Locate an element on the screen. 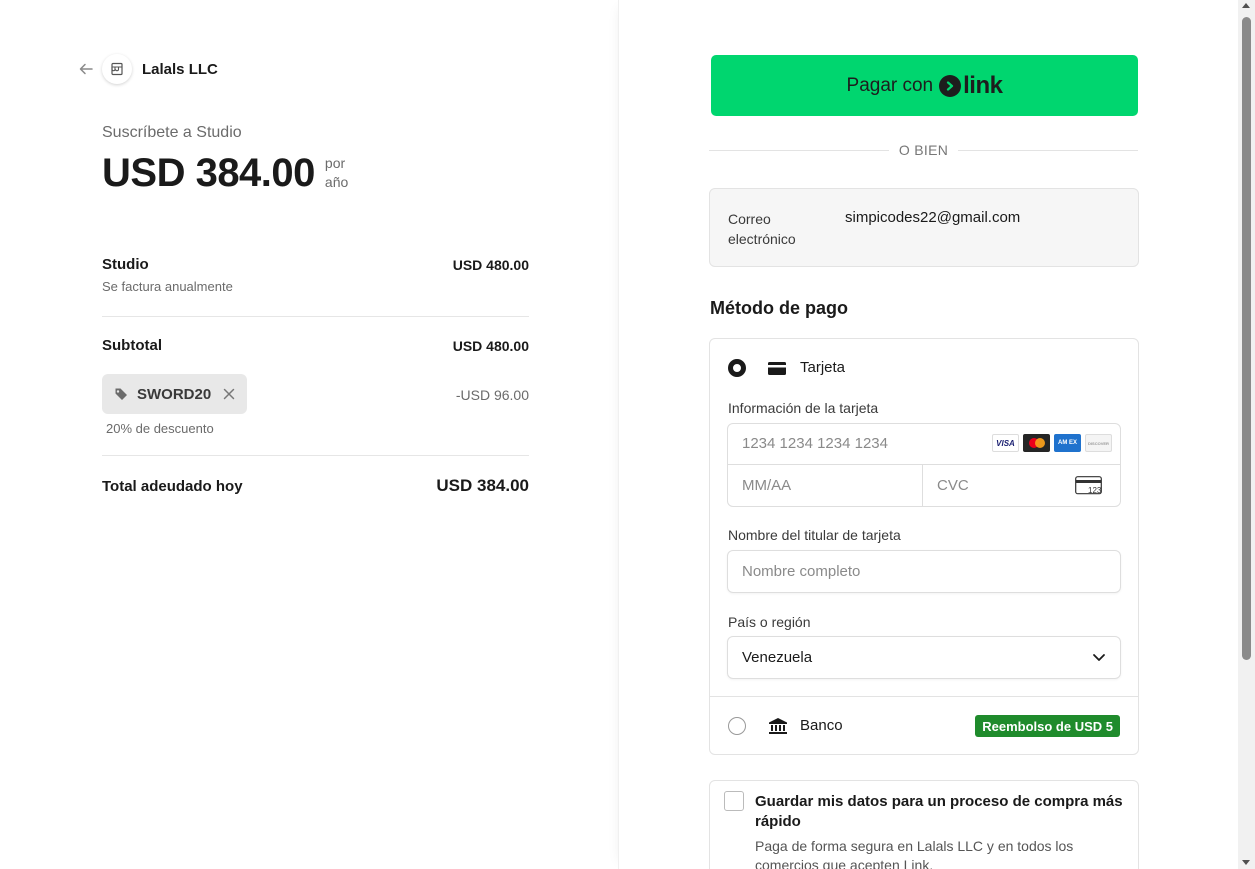 This screenshot has height=869, width=1255. price-period-line2: año is located at coordinates (336, 182).